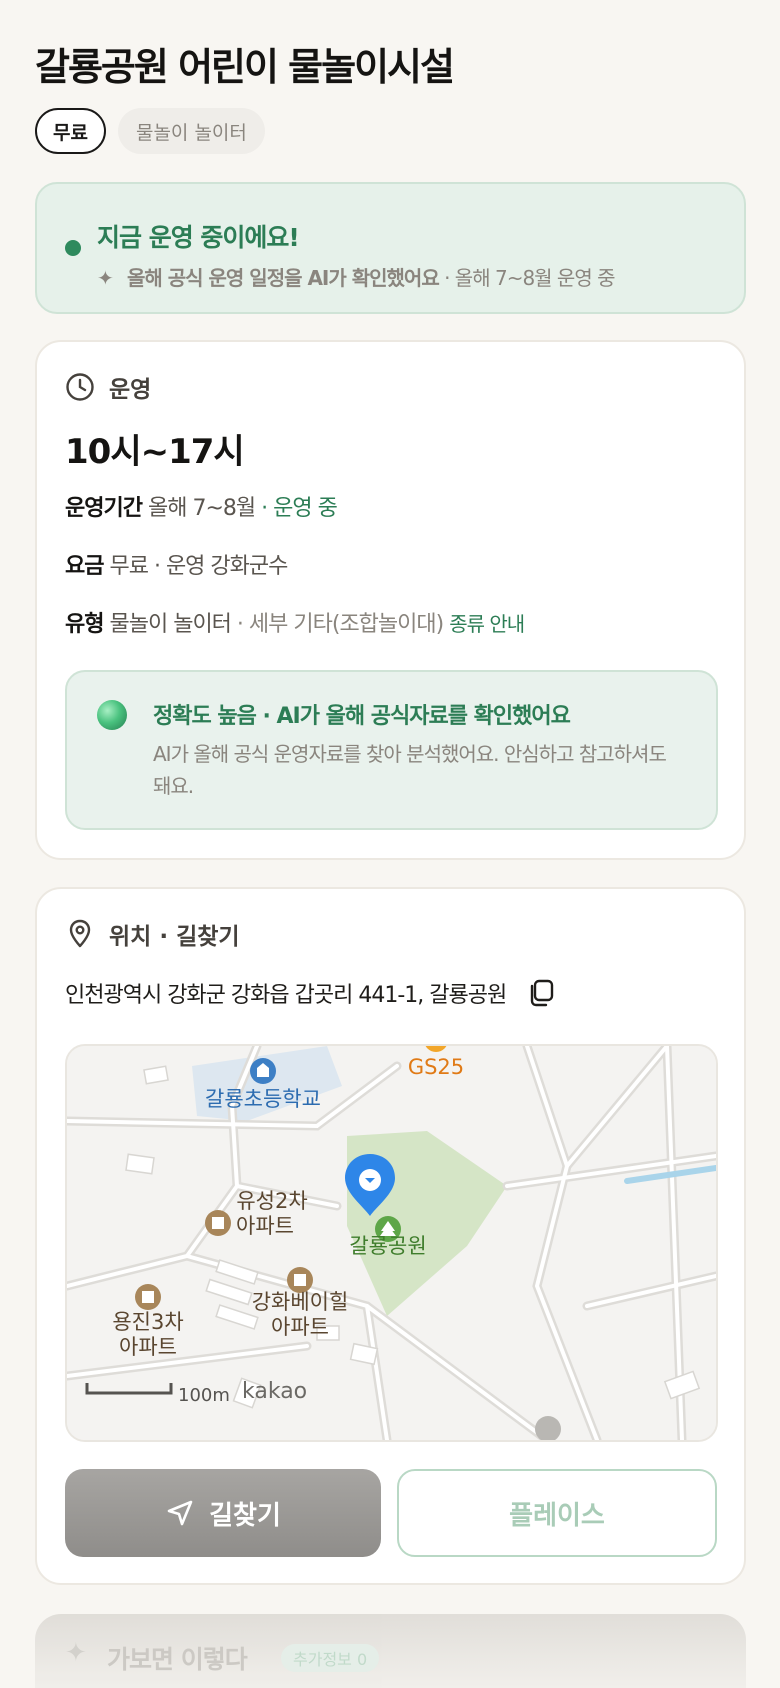 Image resolution: width=780 pixels, height=1688 pixels. What do you see at coordinates (337, 624) in the screenshot?
I see `type-detail: · 세부 기타(조합놀이대)` at bounding box center [337, 624].